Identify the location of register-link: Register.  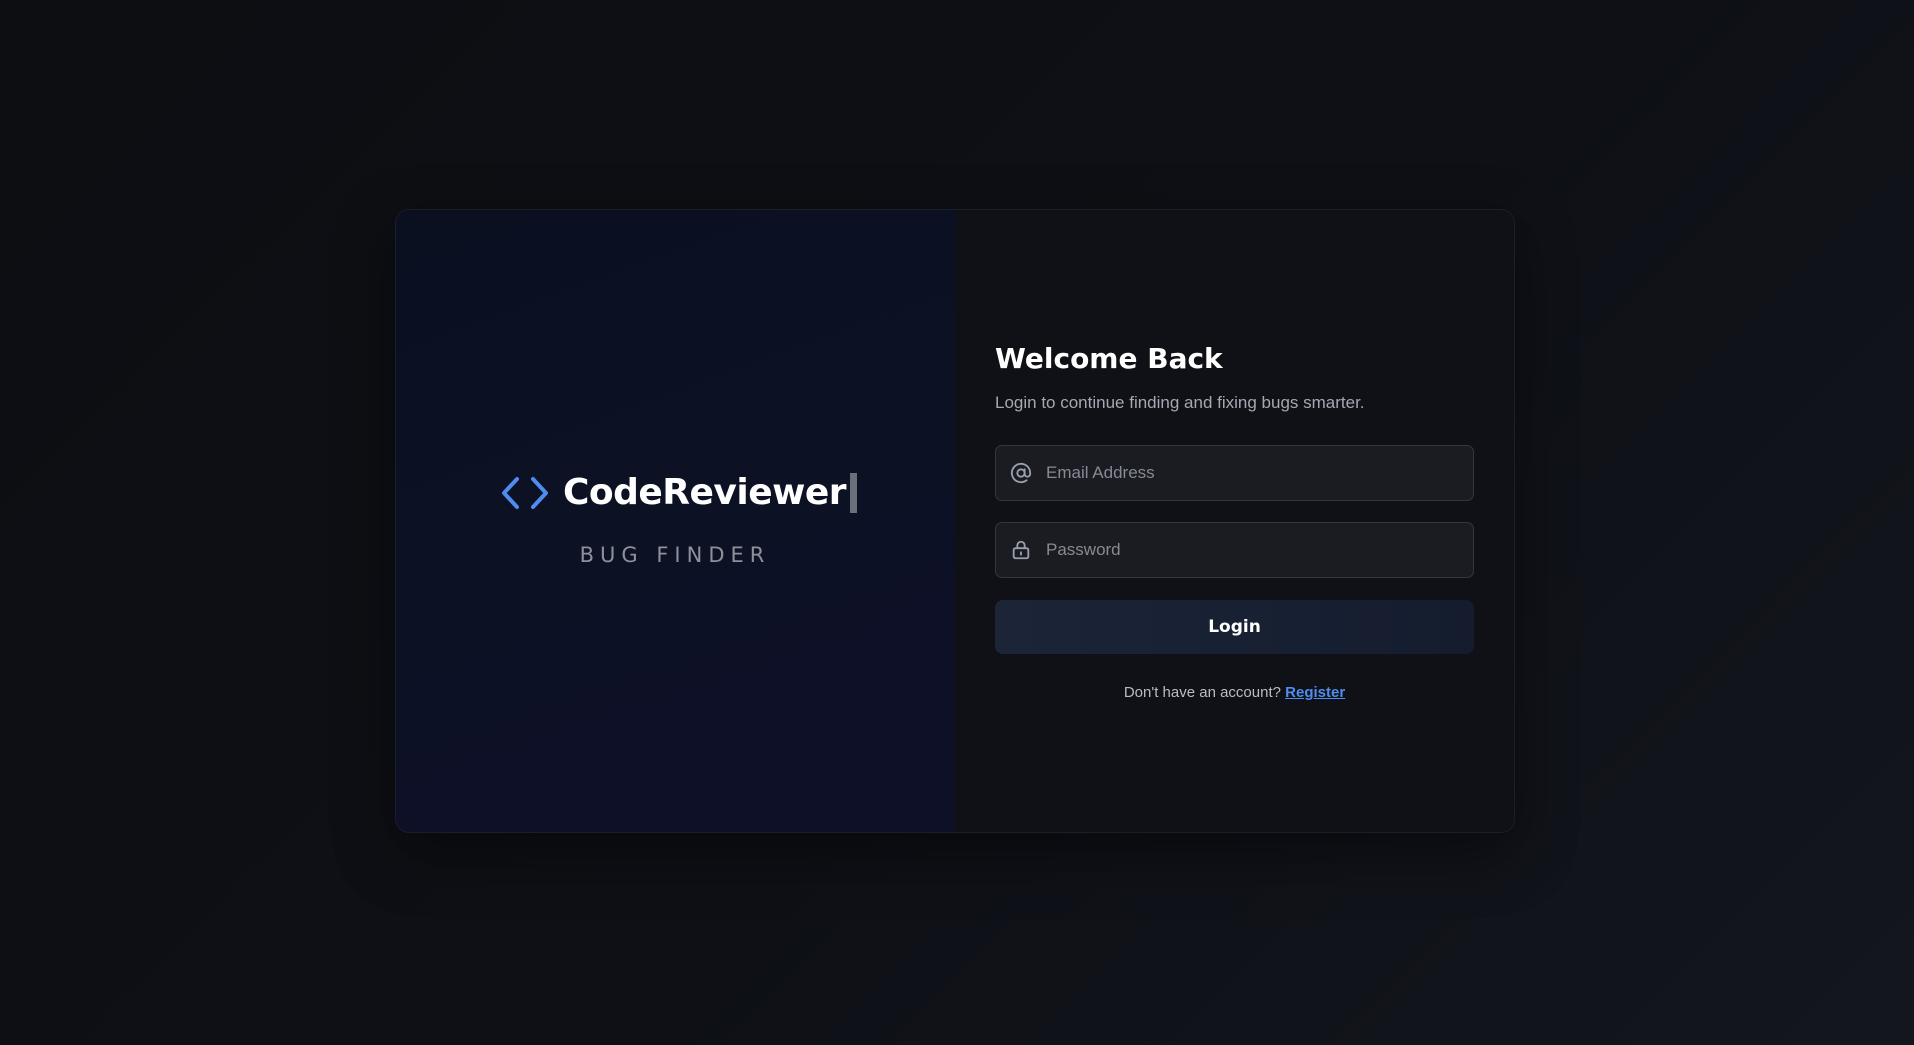
(1315, 692).